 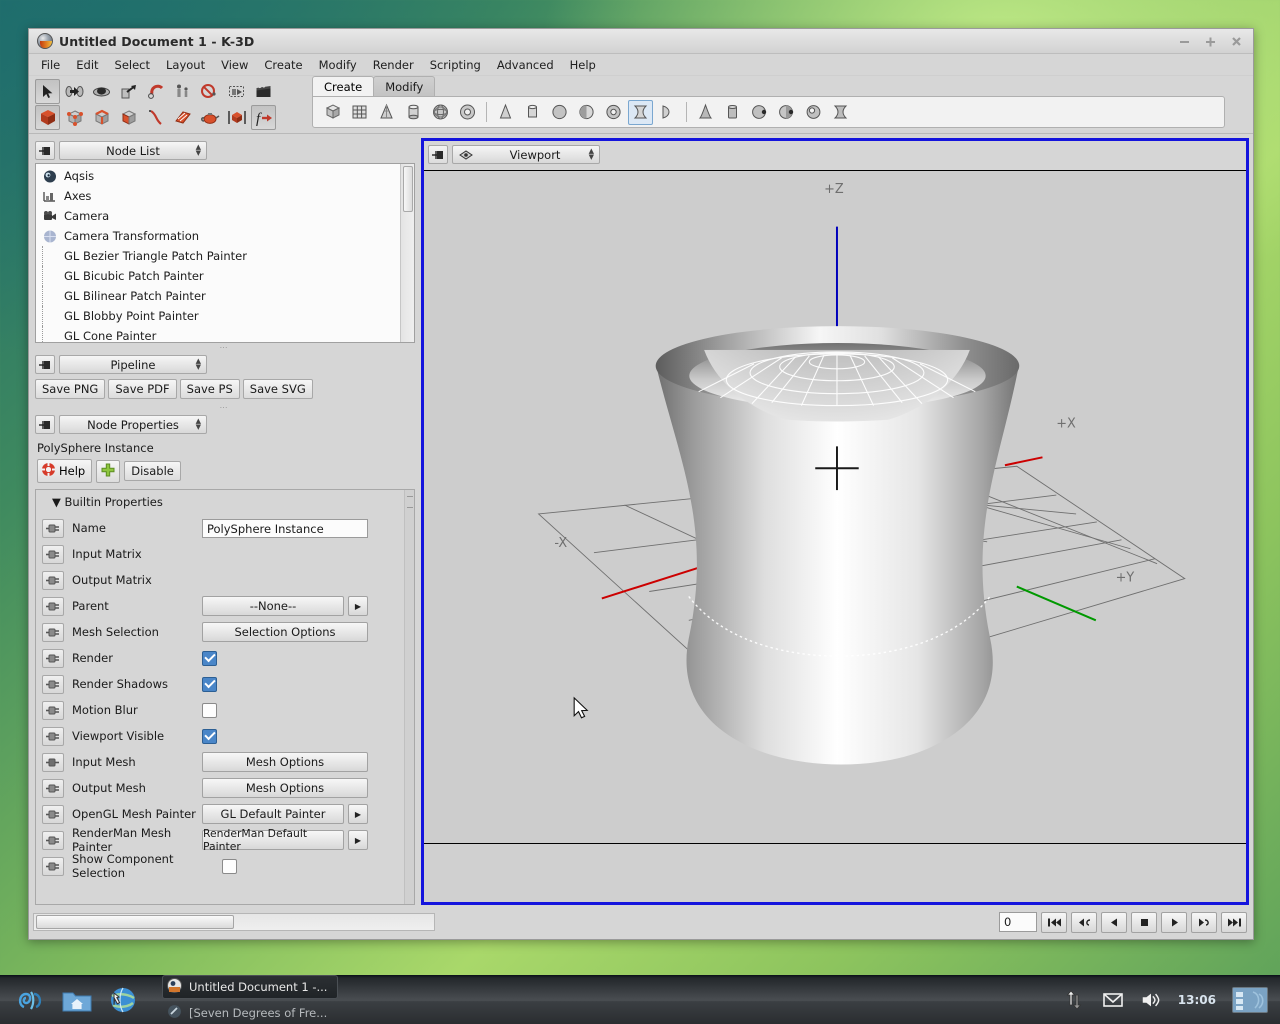 What do you see at coordinates (65, 471) in the screenshot?
I see `help-button: Help` at bounding box center [65, 471].